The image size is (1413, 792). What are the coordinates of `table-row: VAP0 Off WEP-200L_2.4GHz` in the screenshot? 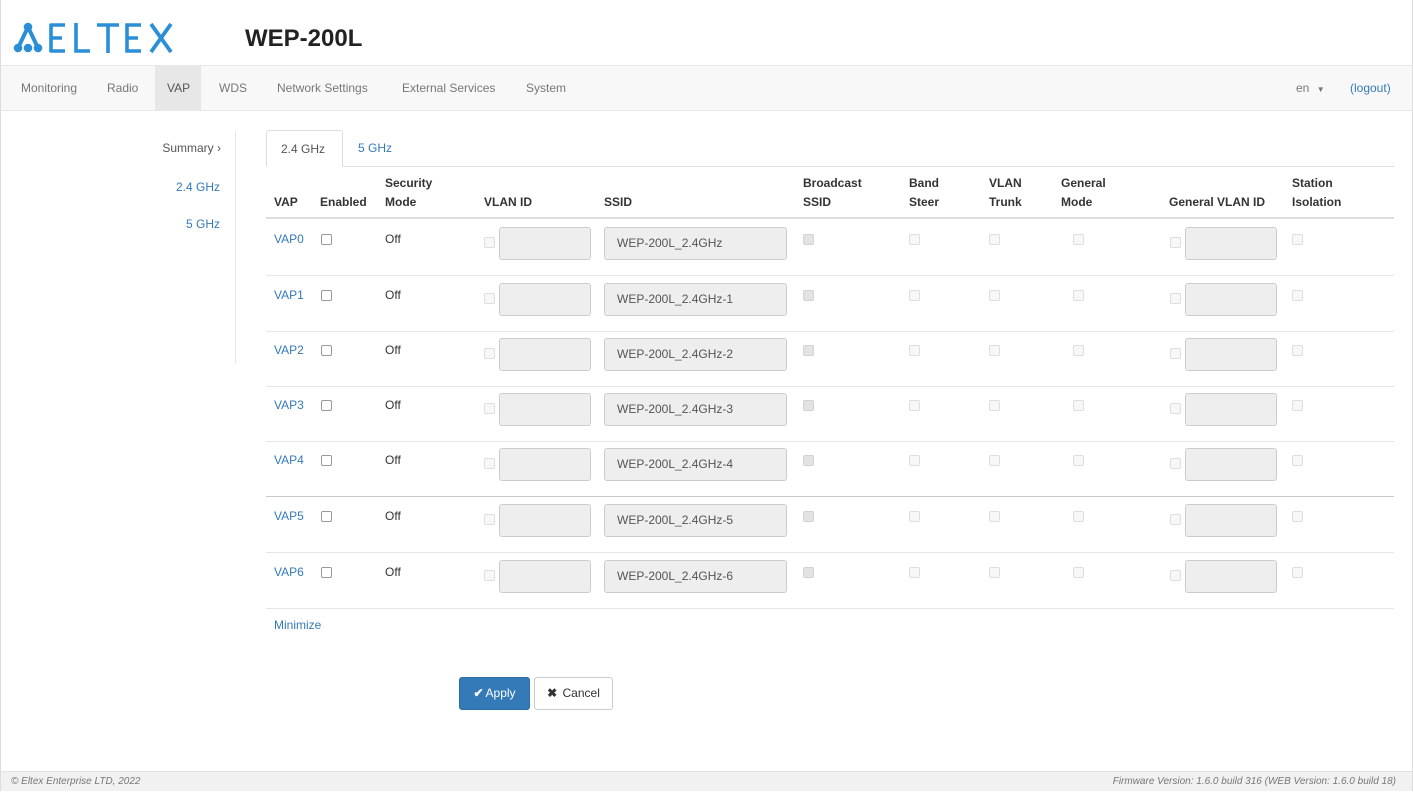 It's located at (830, 248).